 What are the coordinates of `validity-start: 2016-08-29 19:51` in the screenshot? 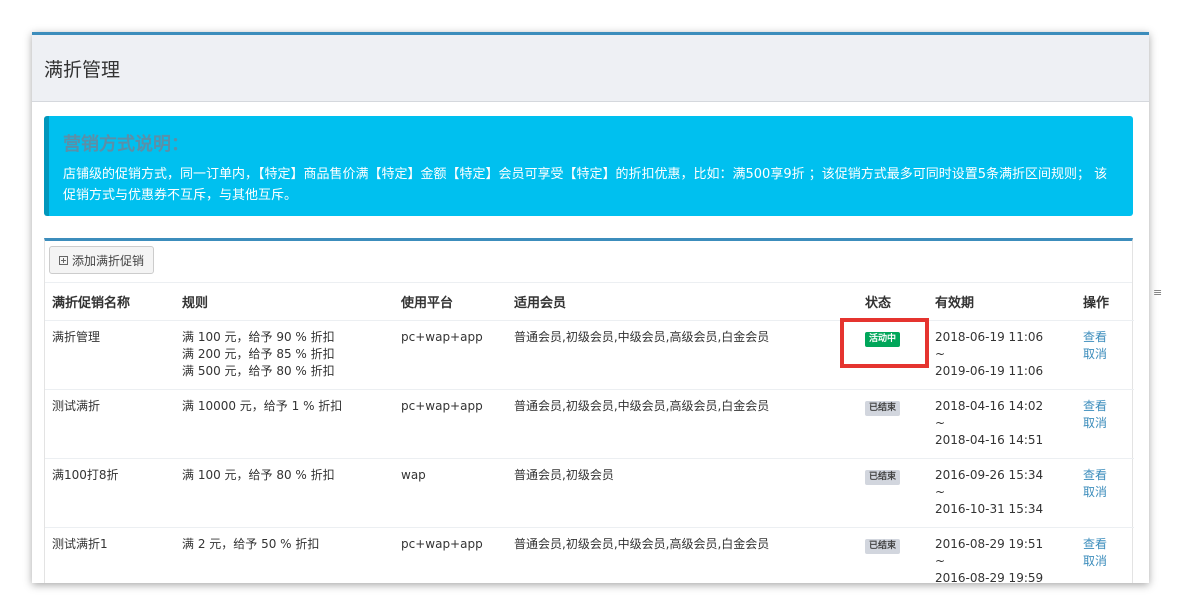 It's located at (989, 544).